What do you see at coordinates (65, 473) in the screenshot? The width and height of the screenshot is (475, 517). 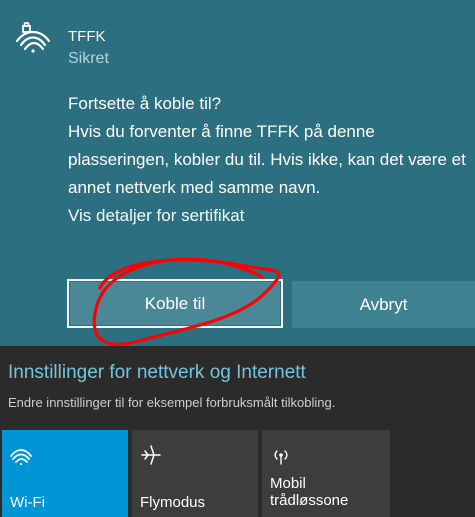 I see `wifi-quick-action: Wi-Fi` at bounding box center [65, 473].